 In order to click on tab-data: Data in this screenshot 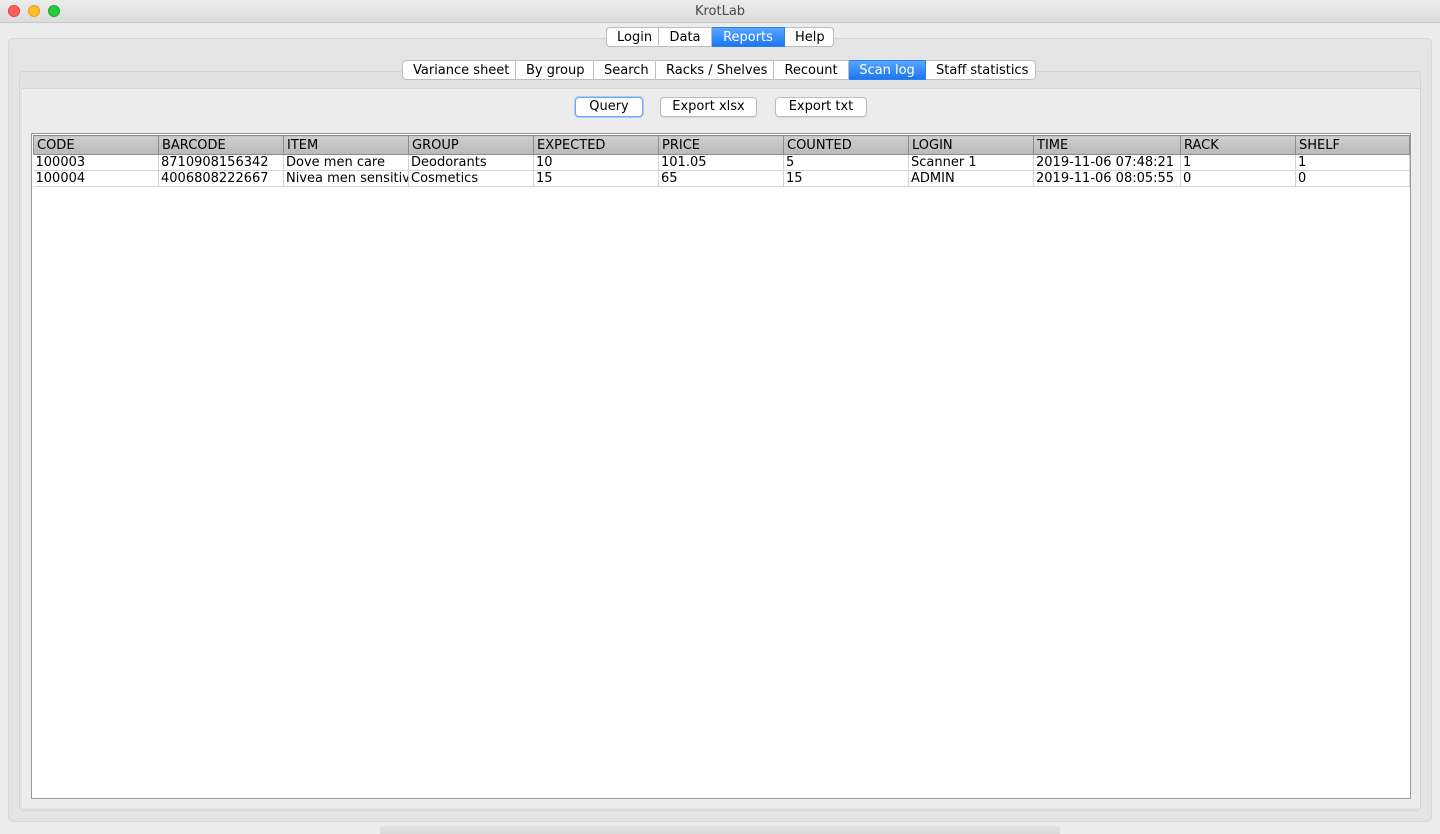, I will do `click(685, 37)`.